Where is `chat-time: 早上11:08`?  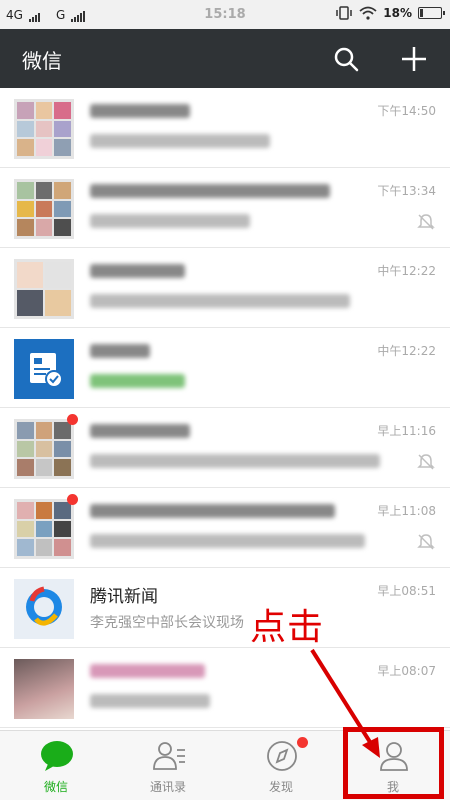
chat-time: 早上11:08 is located at coordinates (406, 511).